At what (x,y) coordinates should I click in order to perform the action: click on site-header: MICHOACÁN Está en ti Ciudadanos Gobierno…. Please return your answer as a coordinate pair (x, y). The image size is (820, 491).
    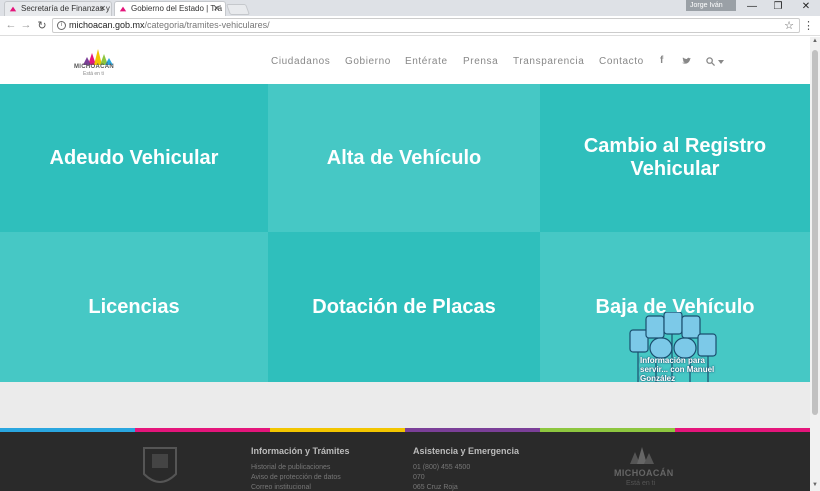
    Looking at the image, I should click on (405, 60).